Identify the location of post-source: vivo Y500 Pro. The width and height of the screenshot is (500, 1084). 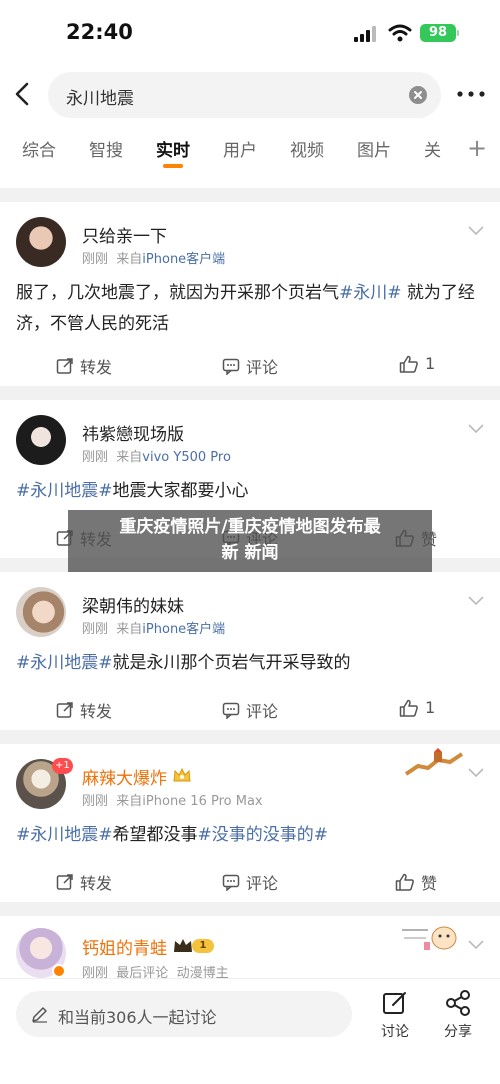
(186, 457).